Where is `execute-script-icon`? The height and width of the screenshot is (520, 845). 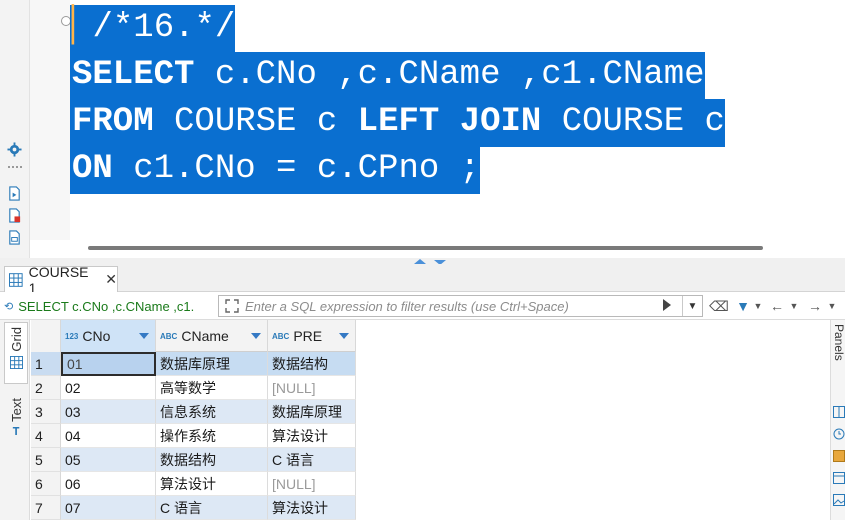 execute-script-icon is located at coordinates (14, 193).